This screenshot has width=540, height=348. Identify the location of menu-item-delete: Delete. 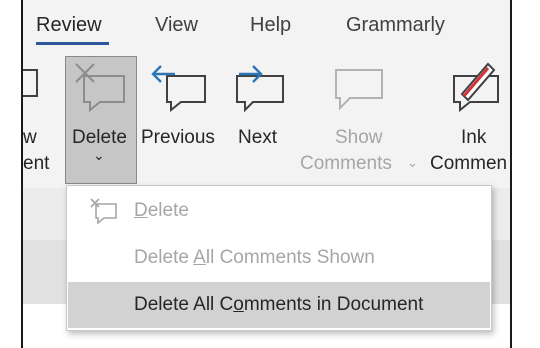
(279, 211).